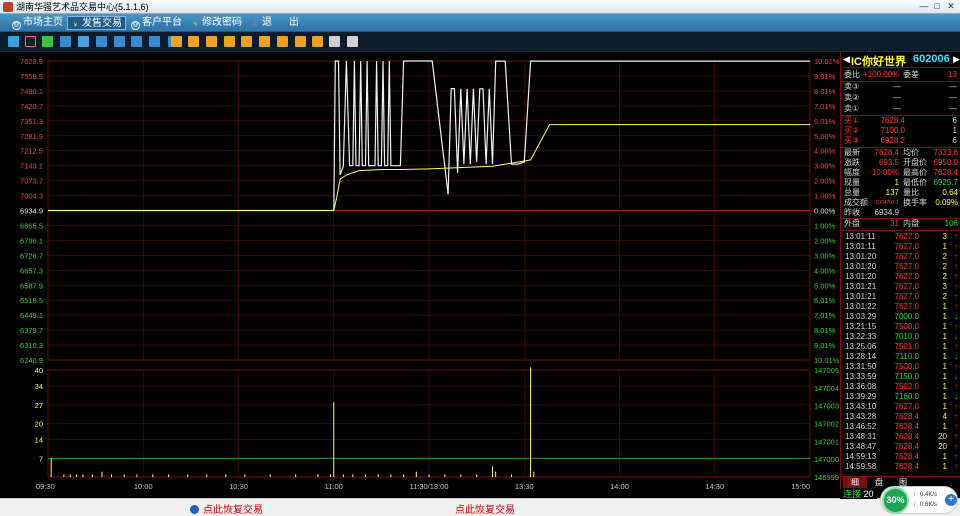 The width and height of the screenshot is (960, 516). I want to click on percent-axis-label: 10.01%, so click(827, 61).